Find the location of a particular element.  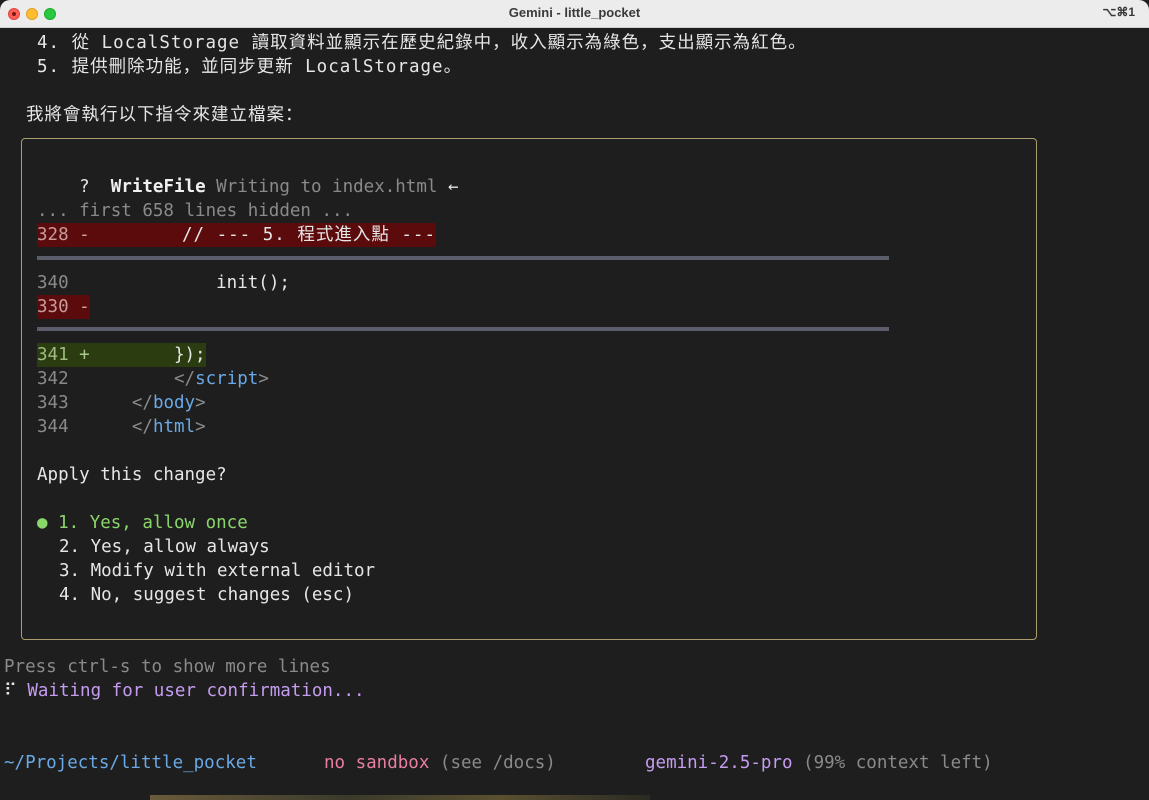

output-step-5: 5. 提供刪除功能，並同步更新 LocalStorage。 is located at coordinates (250, 67).